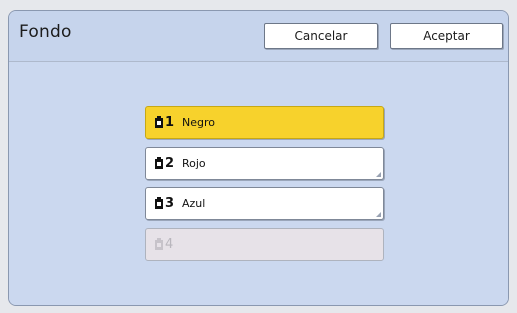  What do you see at coordinates (264, 244) in the screenshot?
I see `drum-option-4: 4` at bounding box center [264, 244].